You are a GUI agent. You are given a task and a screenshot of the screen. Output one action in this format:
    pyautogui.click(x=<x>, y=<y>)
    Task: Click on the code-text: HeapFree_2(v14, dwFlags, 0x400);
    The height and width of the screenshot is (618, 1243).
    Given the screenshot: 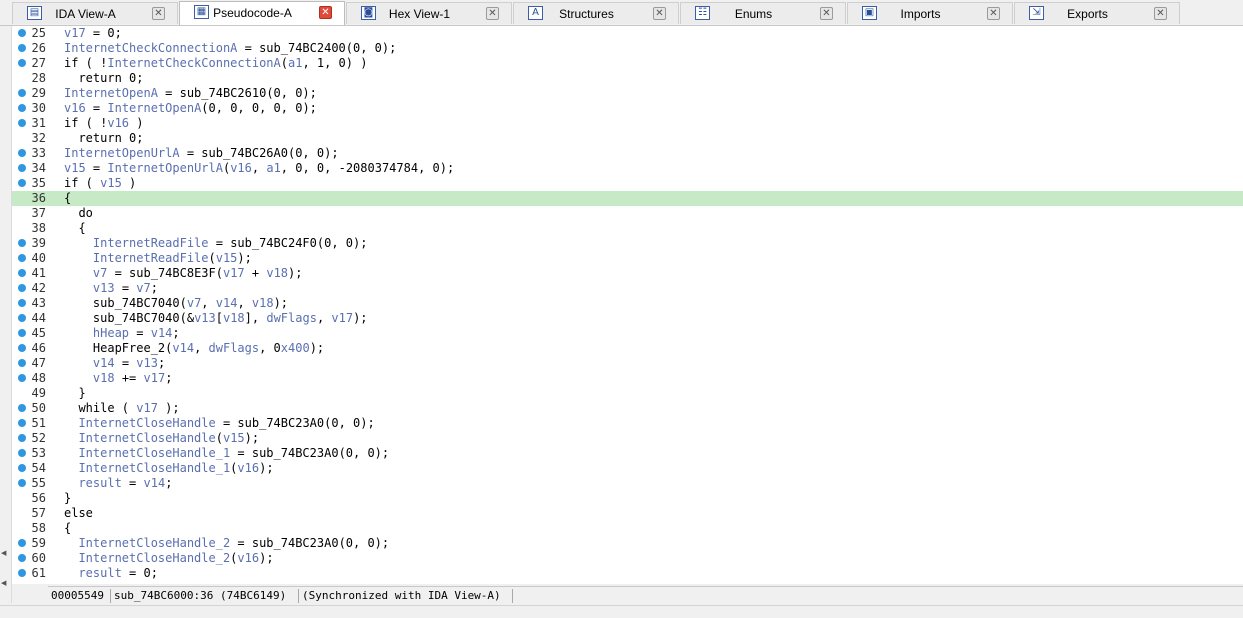 What is the action you would take?
    pyautogui.click(x=194, y=348)
    